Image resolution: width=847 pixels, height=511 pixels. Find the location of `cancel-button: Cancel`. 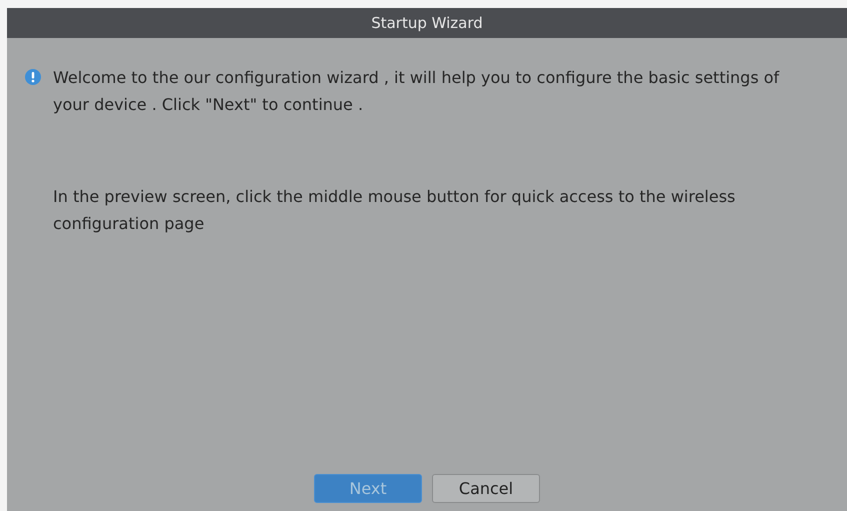

cancel-button: Cancel is located at coordinates (486, 488).